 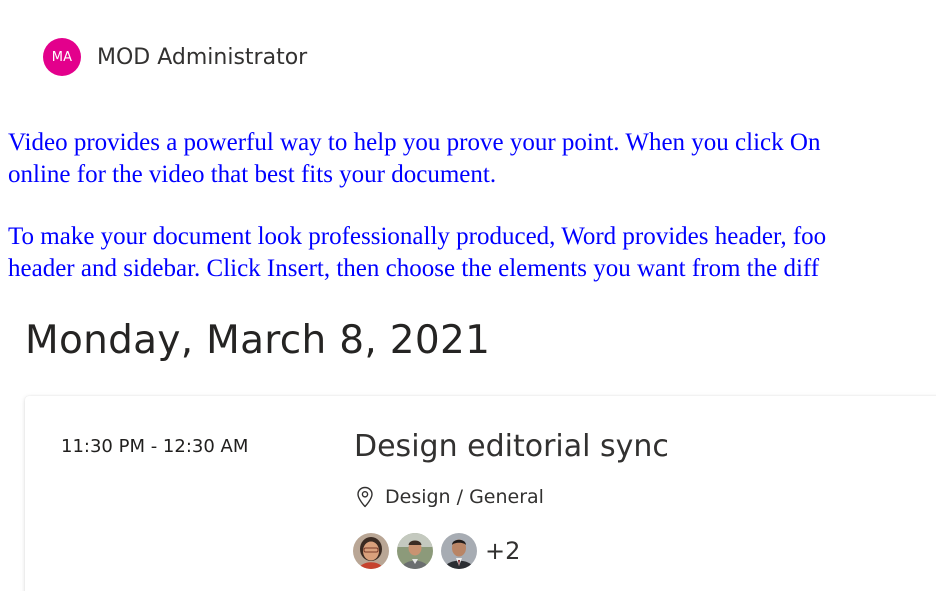 I want to click on attendee-list: +2, so click(x=436, y=551).